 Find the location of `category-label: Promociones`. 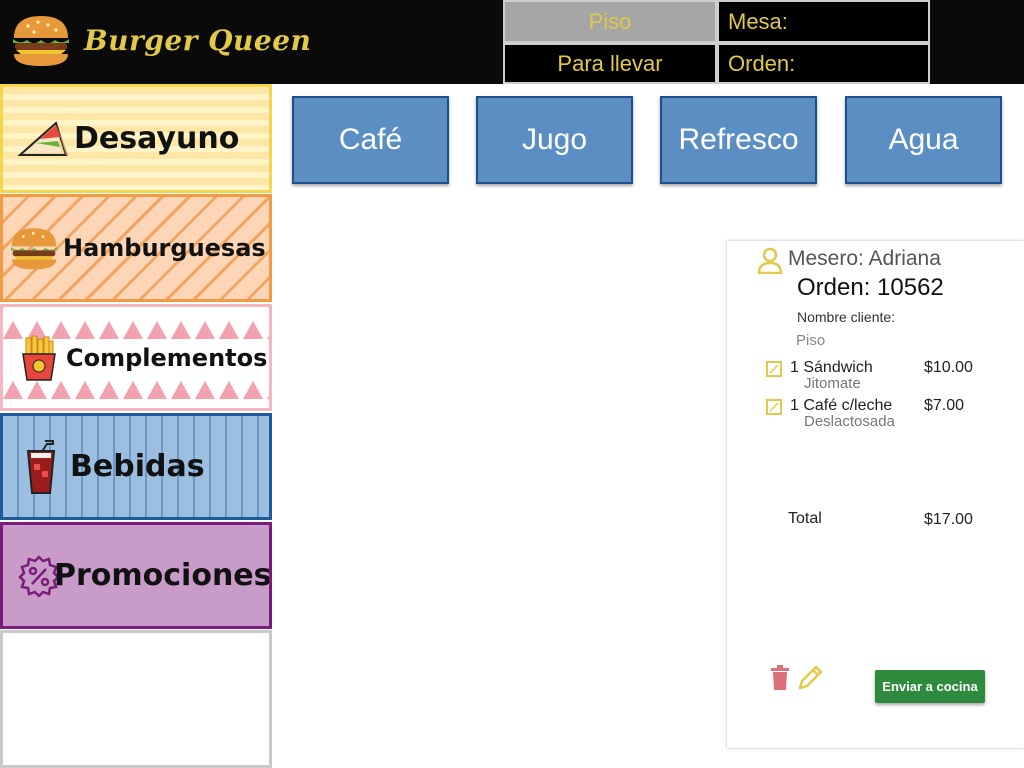

category-label: Promociones is located at coordinates (163, 575).